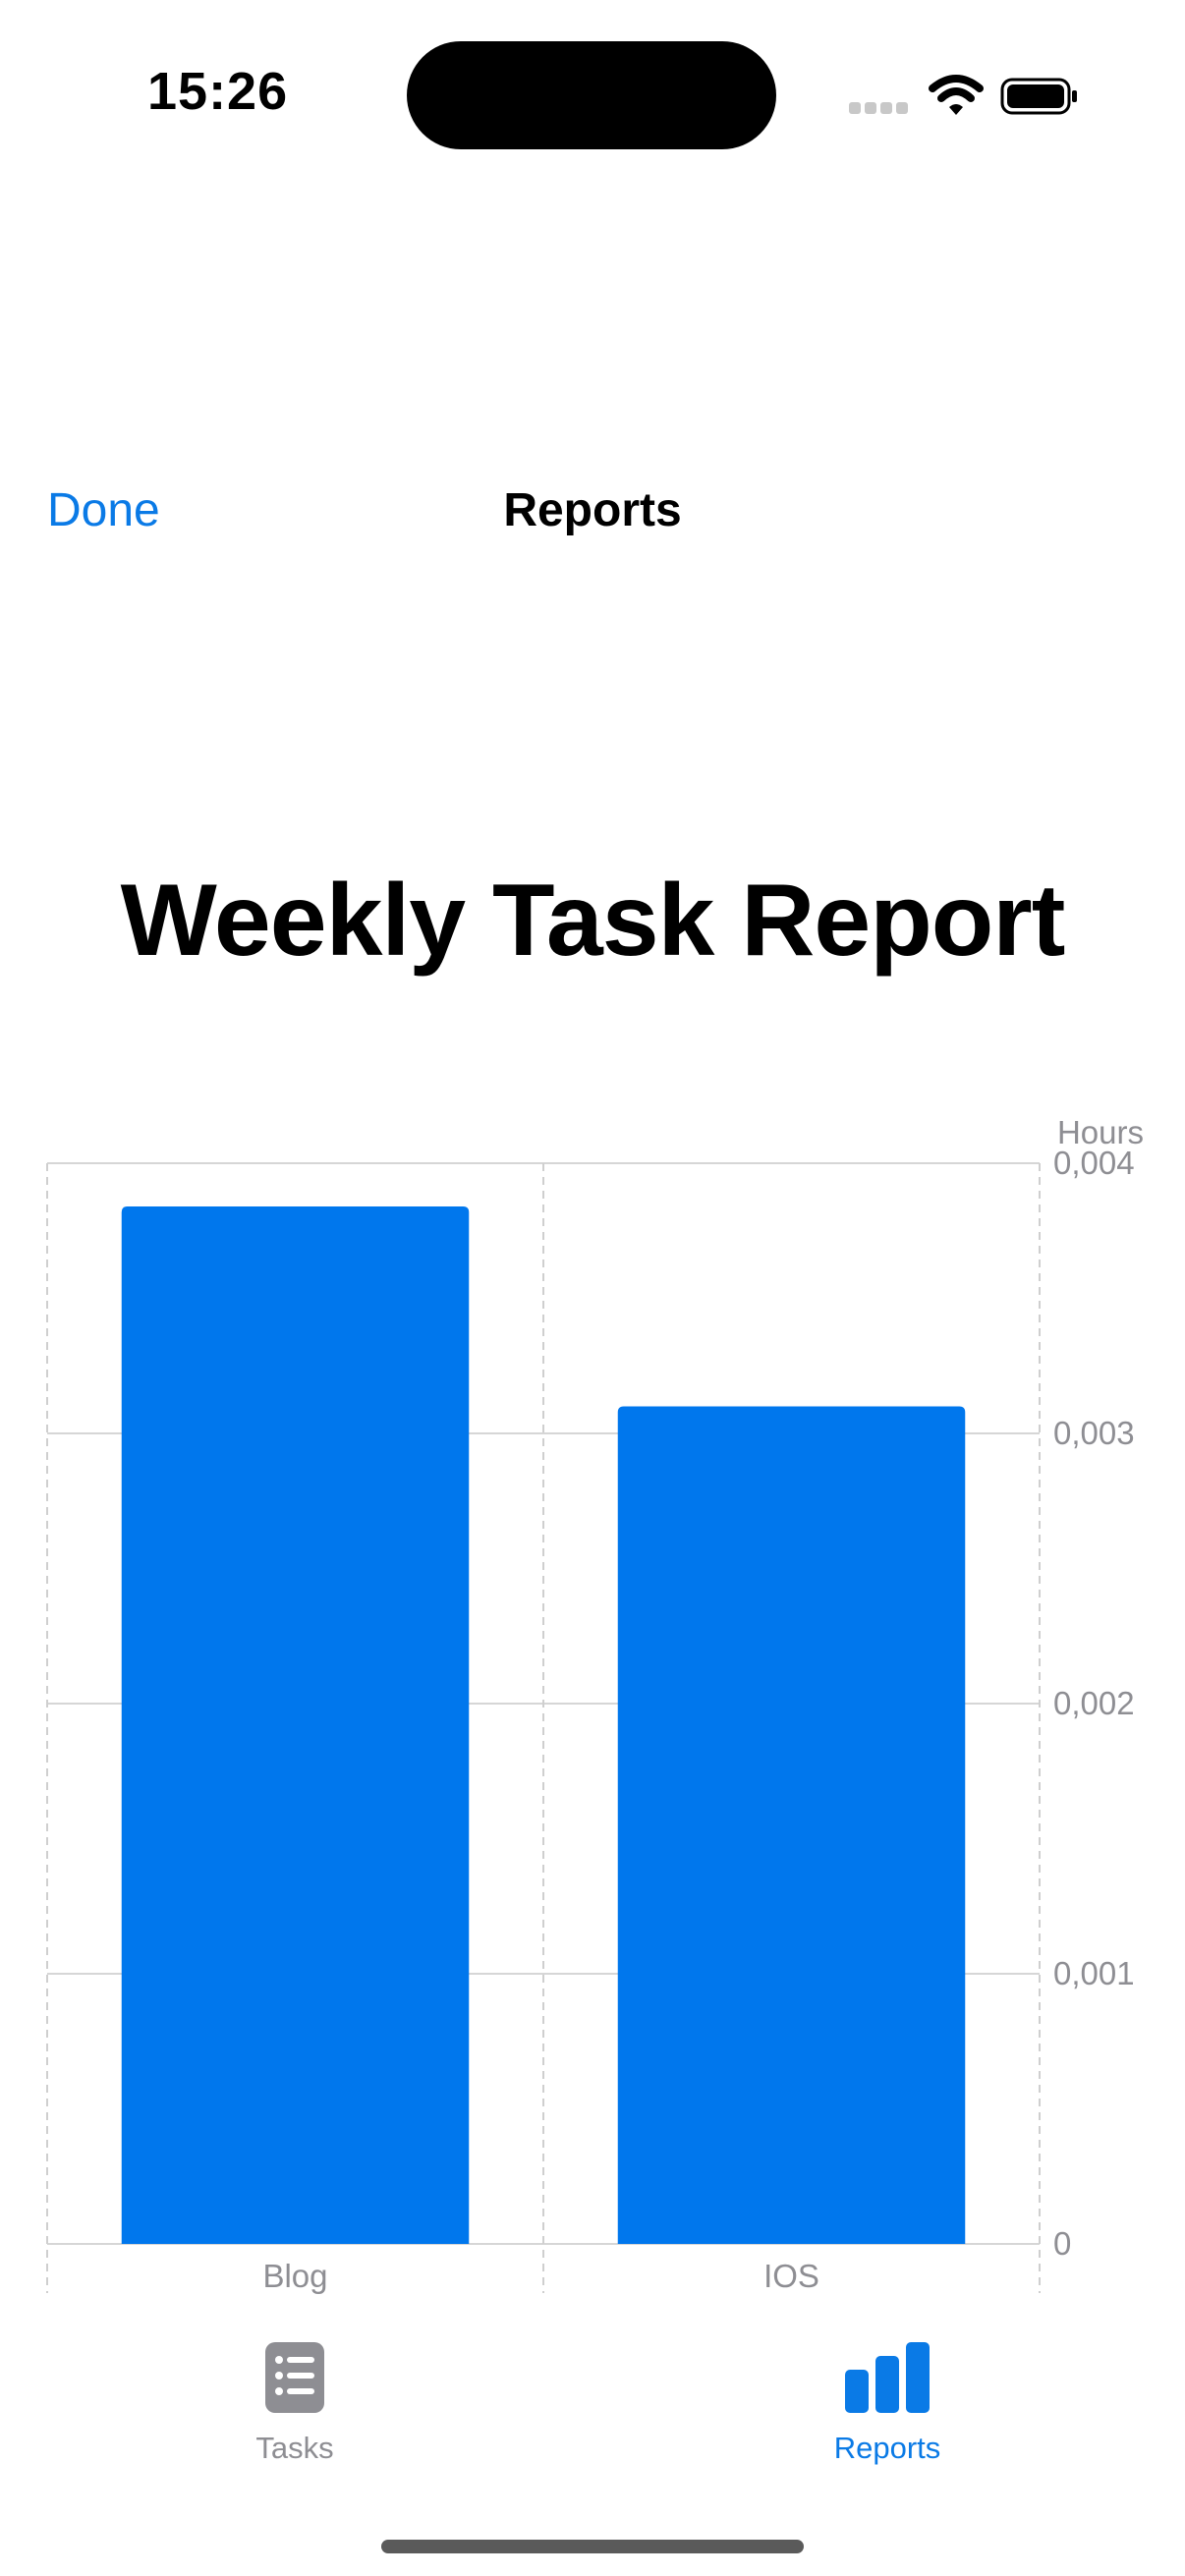 The height and width of the screenshot is (2576, 1185). I want to click on done-button: Done, so click(104, 510).